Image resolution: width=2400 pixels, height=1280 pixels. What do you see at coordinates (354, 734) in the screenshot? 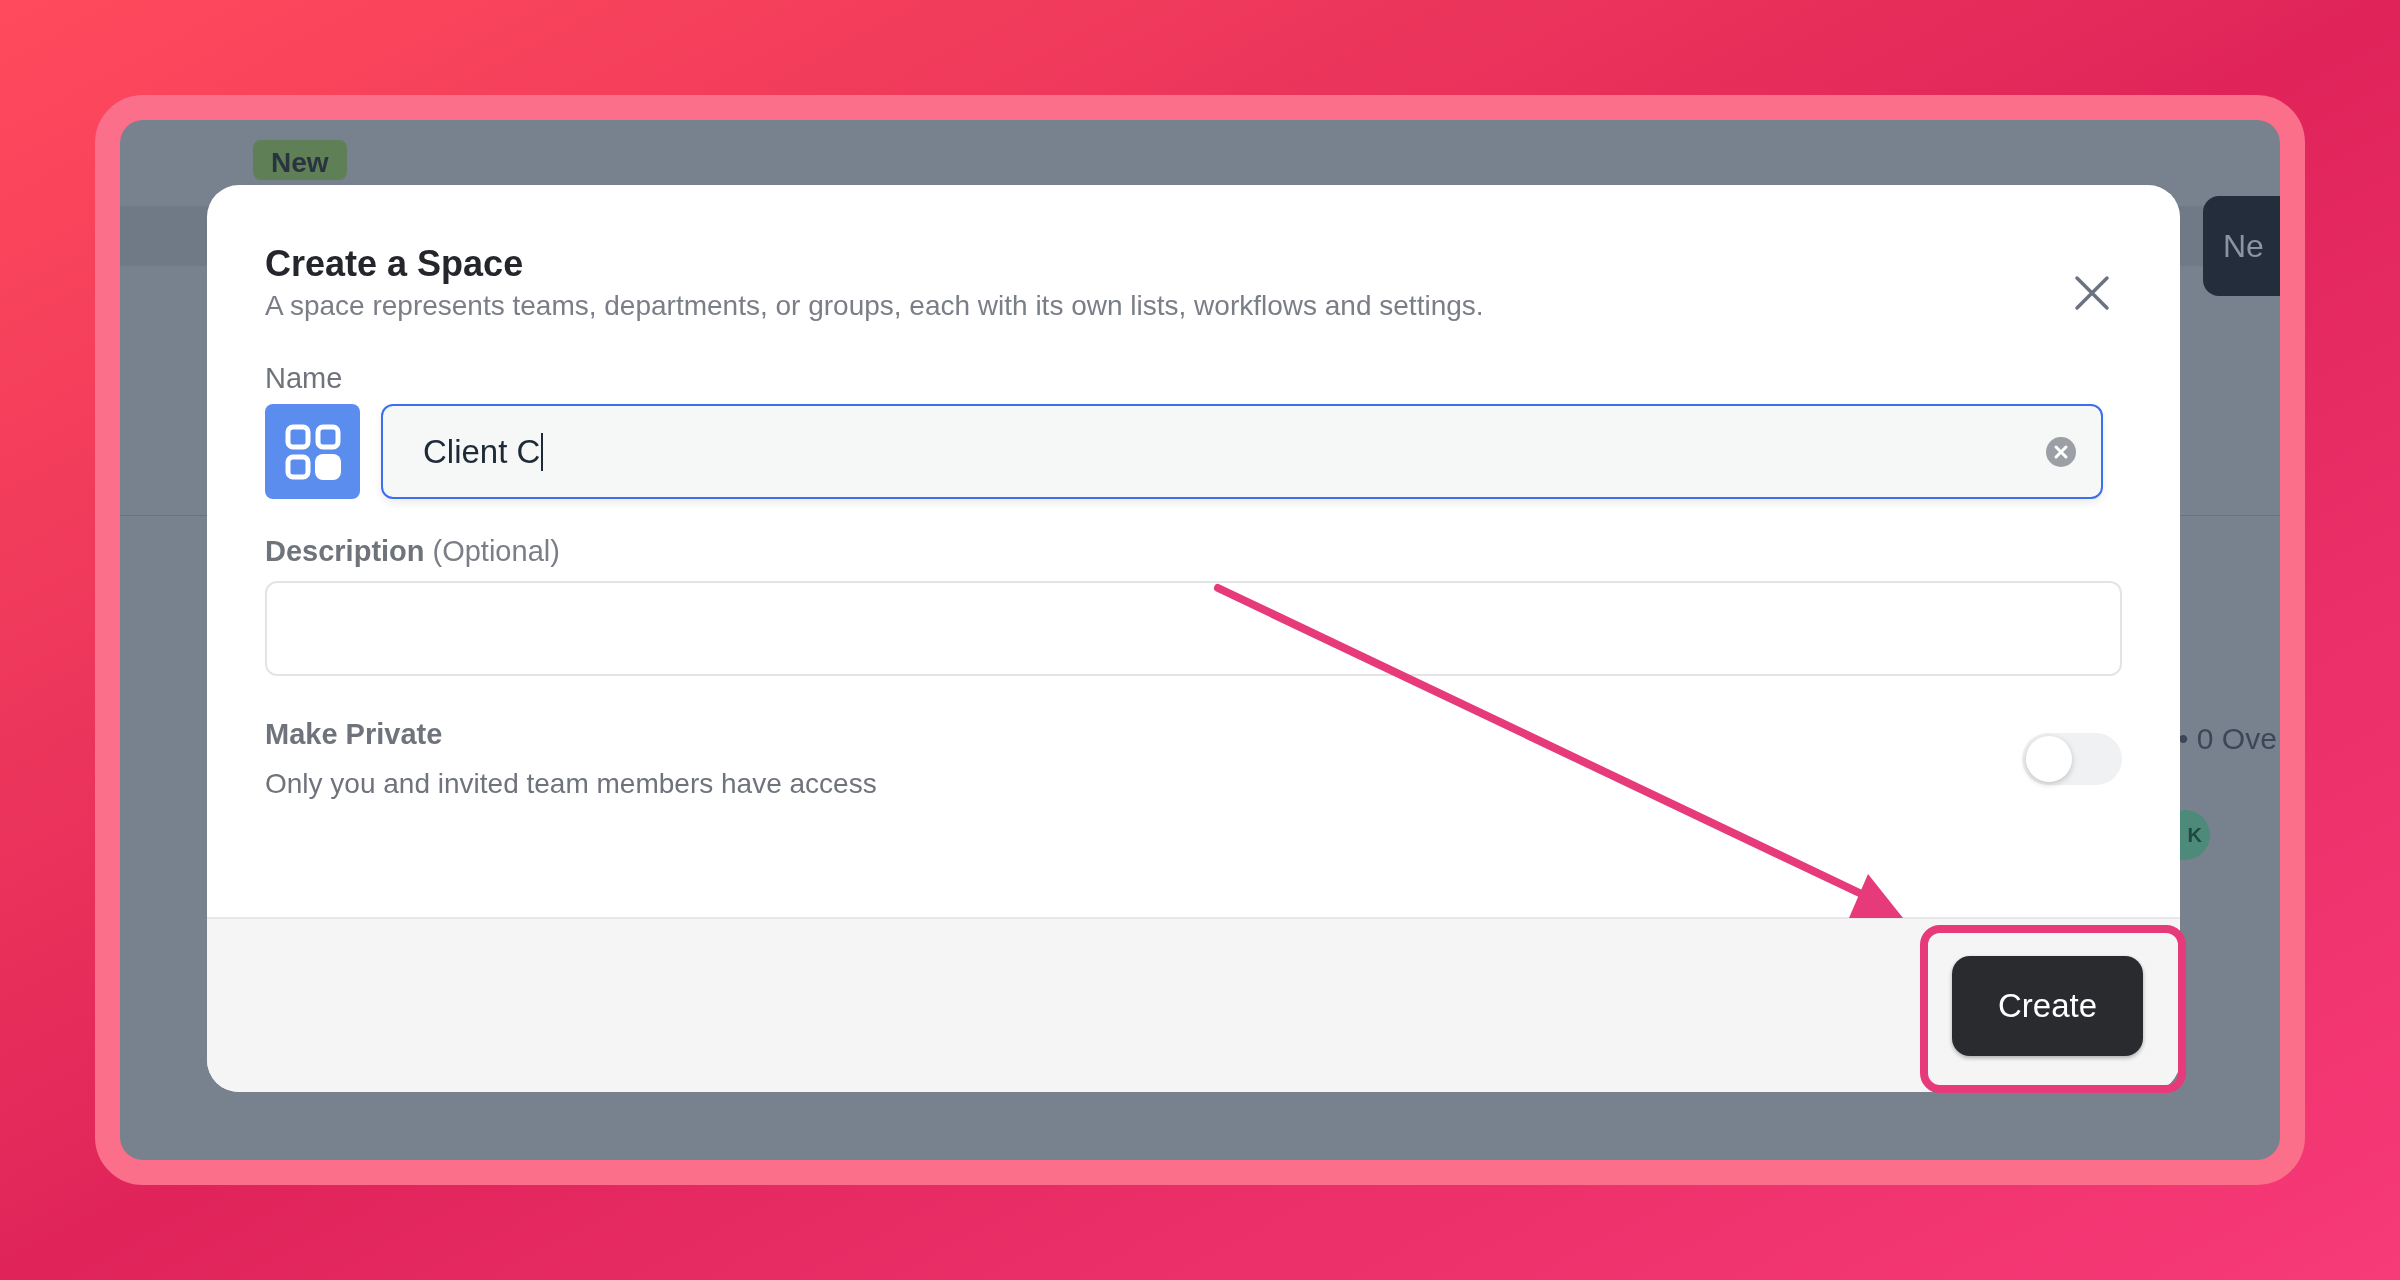
I see `make-private-title: Make Private` at bounding box center [354, 734].